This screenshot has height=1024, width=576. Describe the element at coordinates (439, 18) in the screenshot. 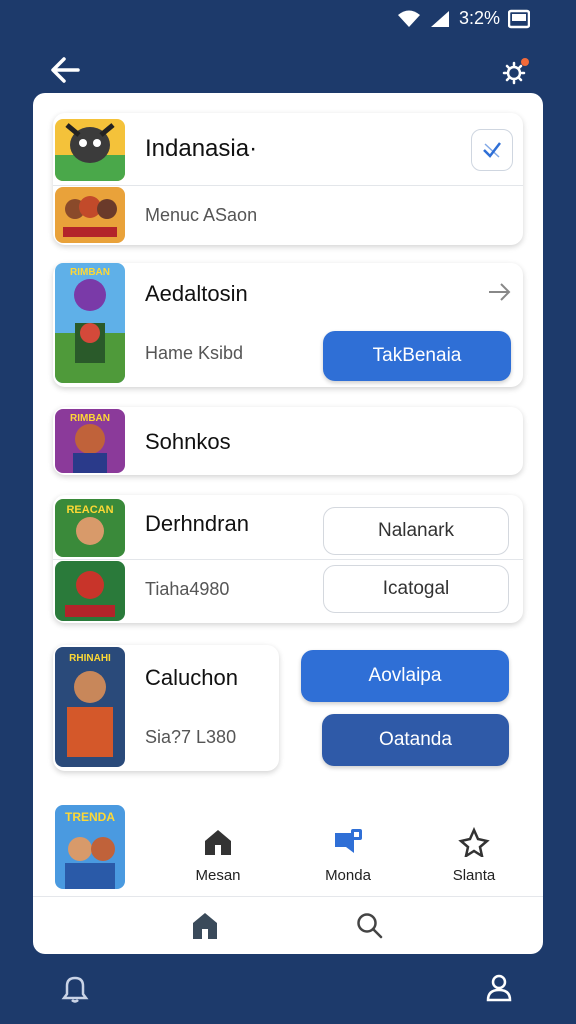

I see `signal-icon` at that location.